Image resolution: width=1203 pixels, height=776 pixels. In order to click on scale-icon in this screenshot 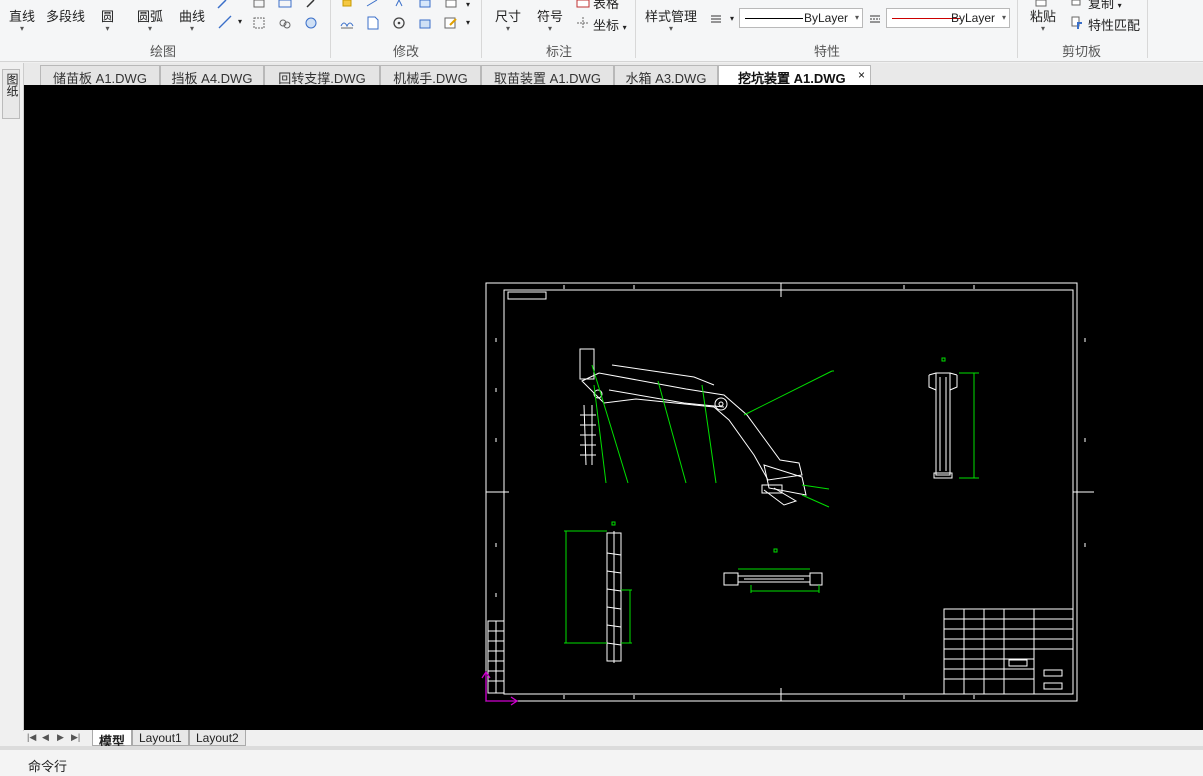, I will do `click(373, 23)`.